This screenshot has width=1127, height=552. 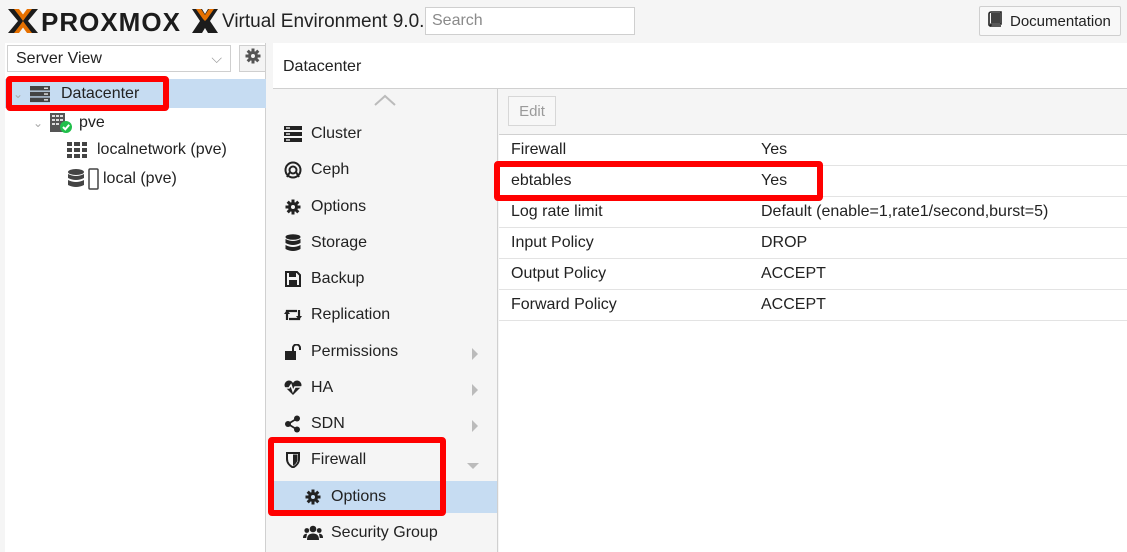 What do you see at coordinates (530, 21) in the screenshot?
I see `search-input` at bounding box center [530, 21].